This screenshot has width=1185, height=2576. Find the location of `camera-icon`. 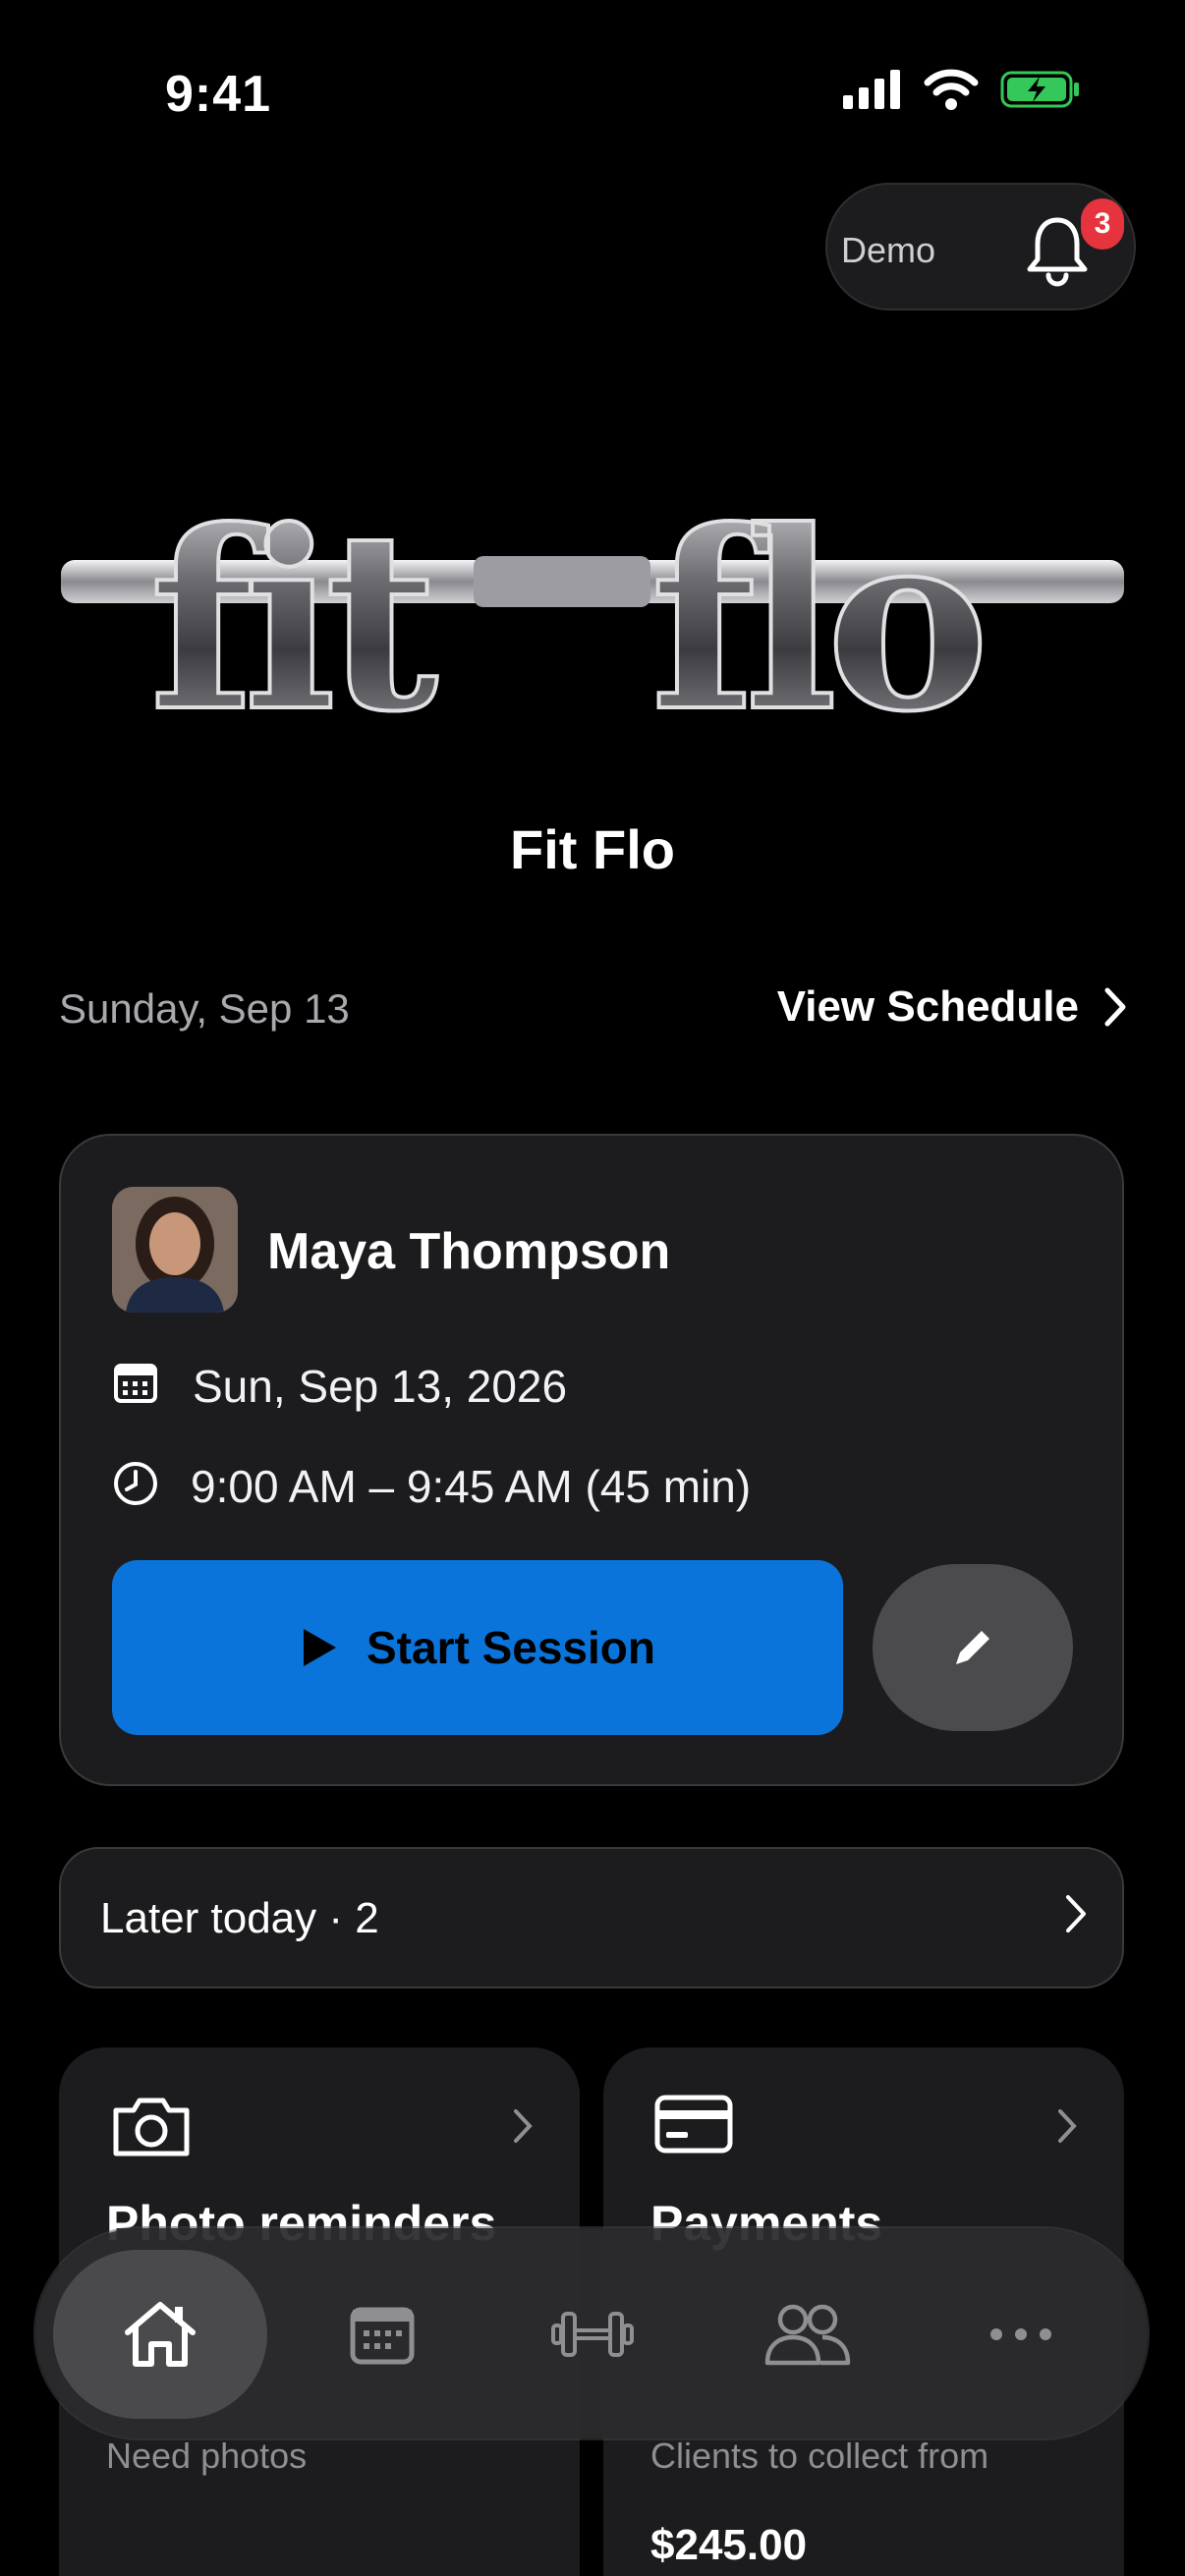

camera-icon is located at coordinates (152, 2127).